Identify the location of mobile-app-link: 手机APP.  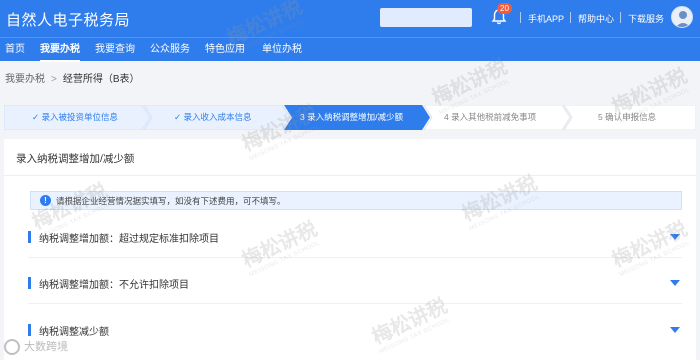
(546, 18).